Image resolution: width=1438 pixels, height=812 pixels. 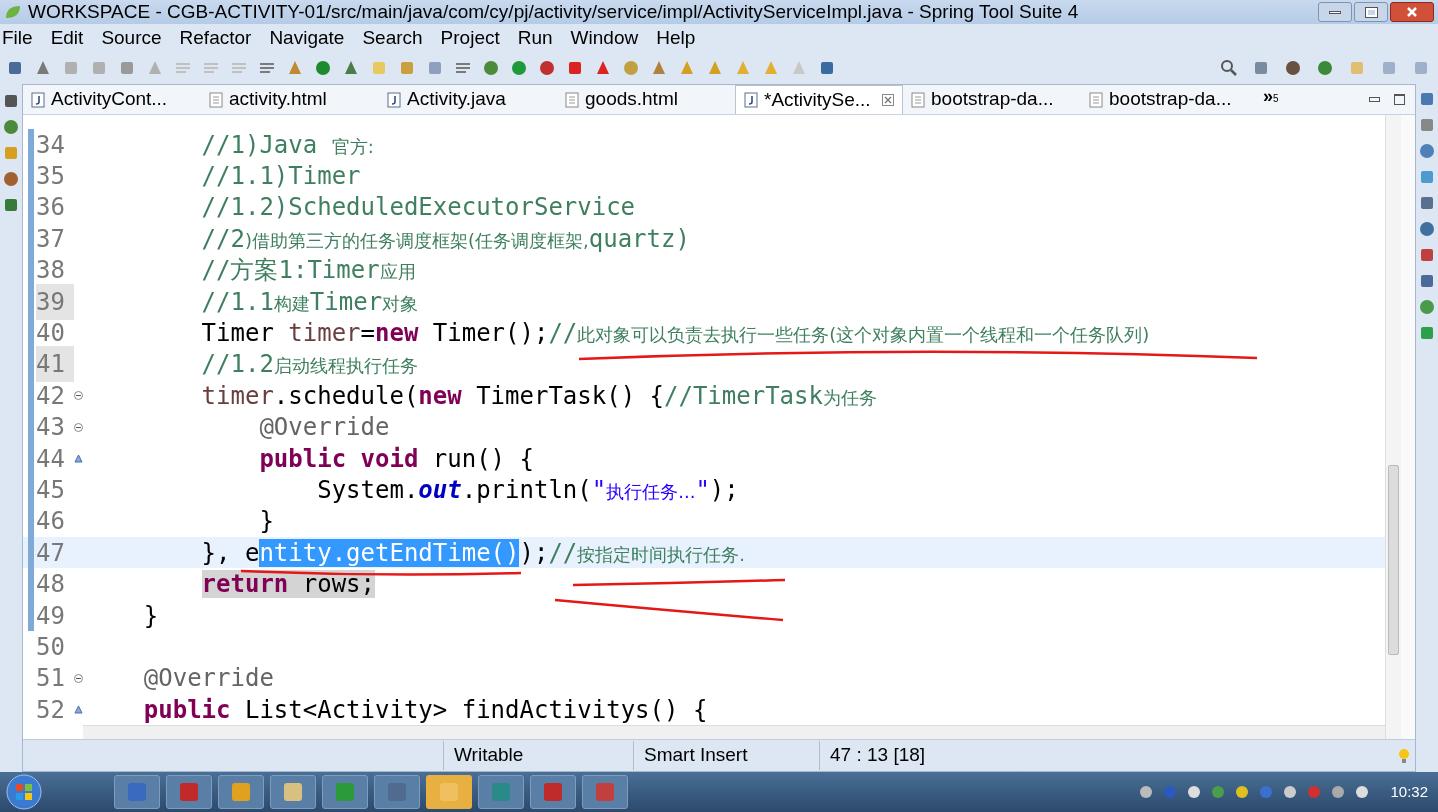 I want to click on menu-item: Help, so click(x=676, y=38).